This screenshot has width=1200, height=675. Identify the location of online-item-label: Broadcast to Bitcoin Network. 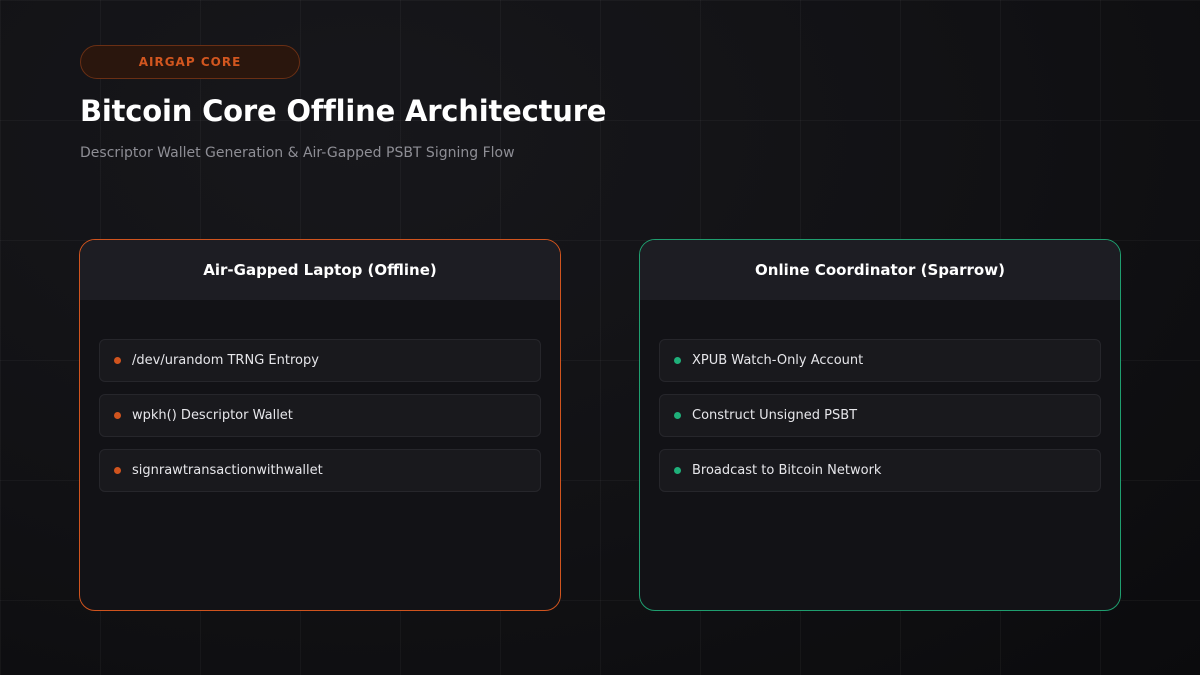
(787, 470).